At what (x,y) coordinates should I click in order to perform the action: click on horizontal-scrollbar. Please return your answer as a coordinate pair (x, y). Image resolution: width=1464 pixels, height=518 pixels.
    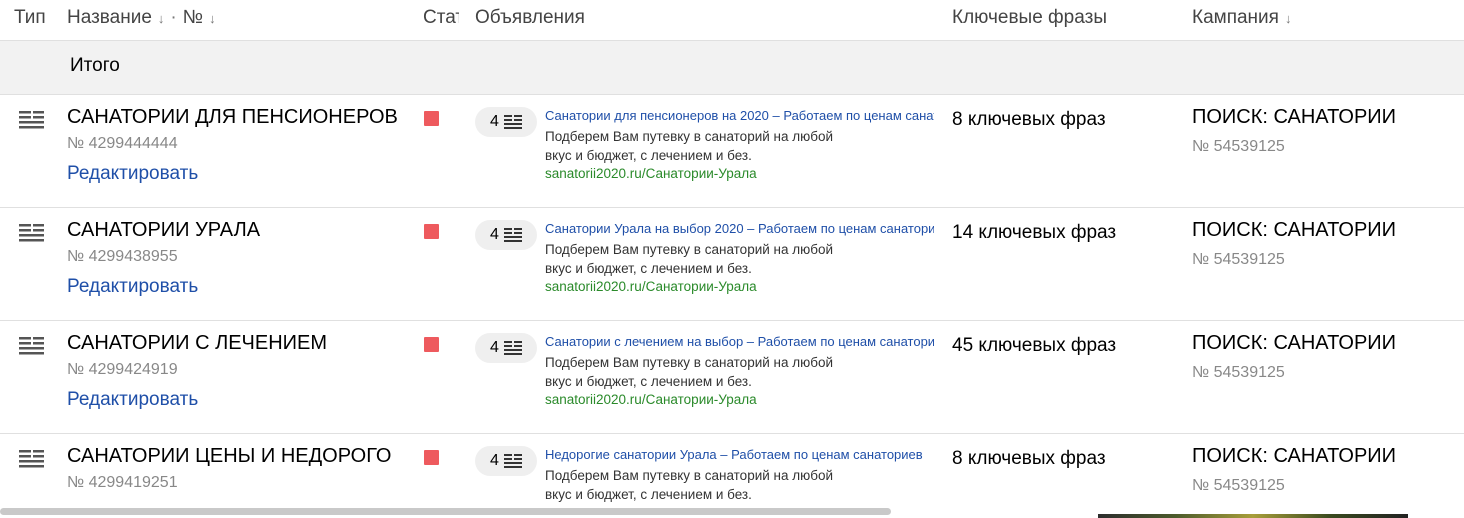
    Looking at the image, I should click on (445, 511).